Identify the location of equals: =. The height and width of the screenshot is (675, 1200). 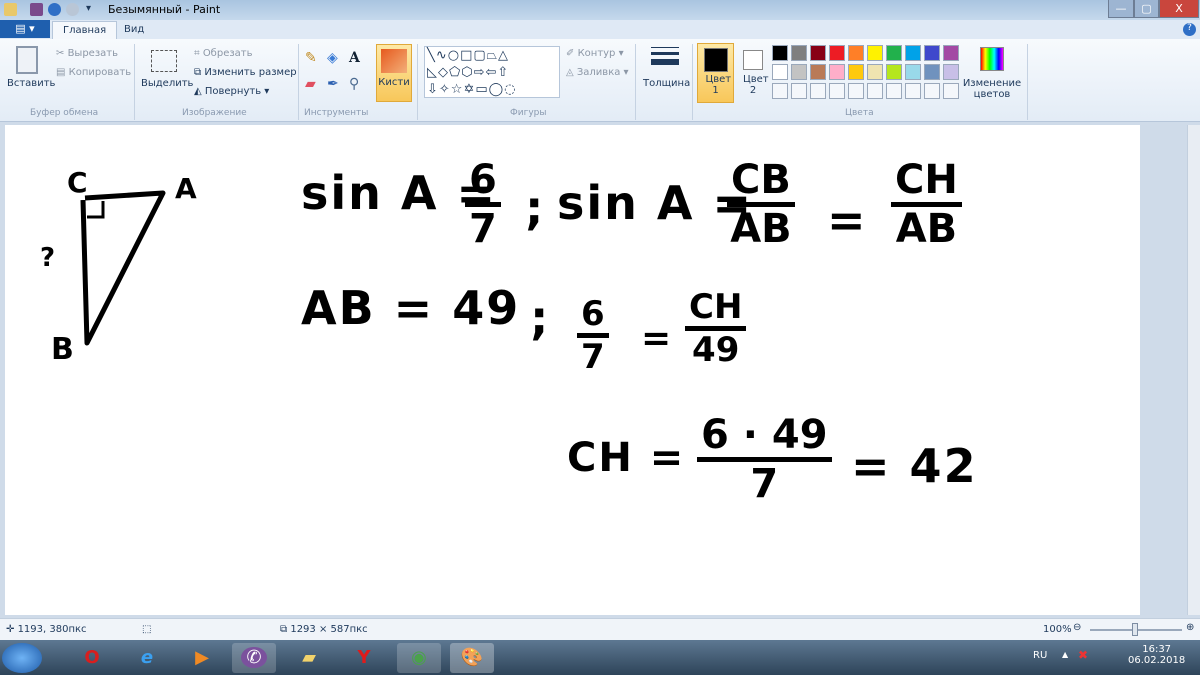
(847, 220).